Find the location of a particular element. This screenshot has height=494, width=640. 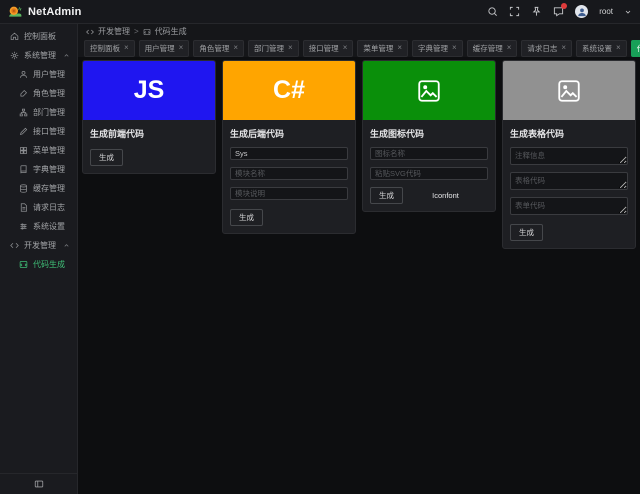

sidebar-item-label: 接口管理 is located at coordinates (49, 131).